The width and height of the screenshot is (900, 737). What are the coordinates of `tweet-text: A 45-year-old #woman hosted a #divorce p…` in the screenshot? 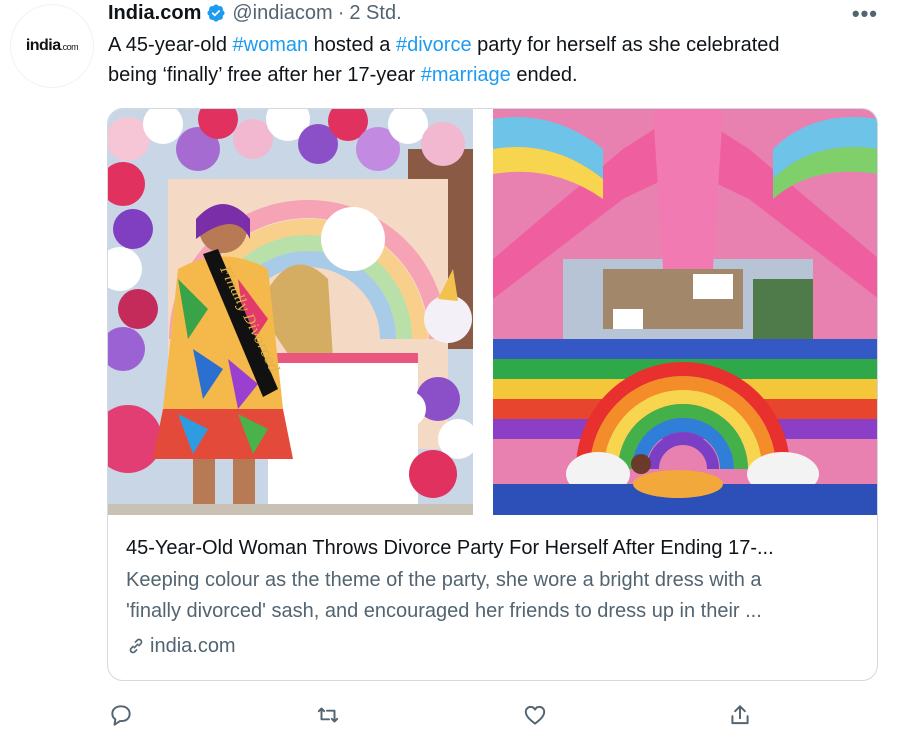 It's located at (444, 60).